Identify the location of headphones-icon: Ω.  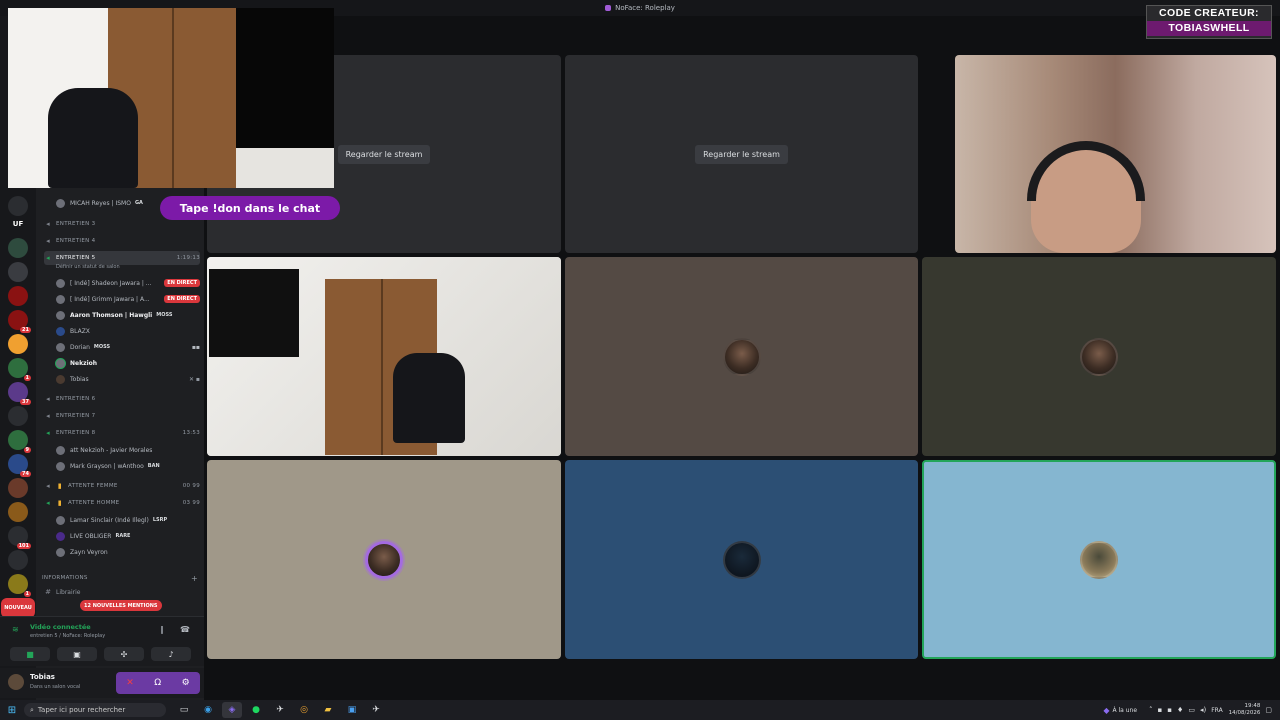
(157, 683).